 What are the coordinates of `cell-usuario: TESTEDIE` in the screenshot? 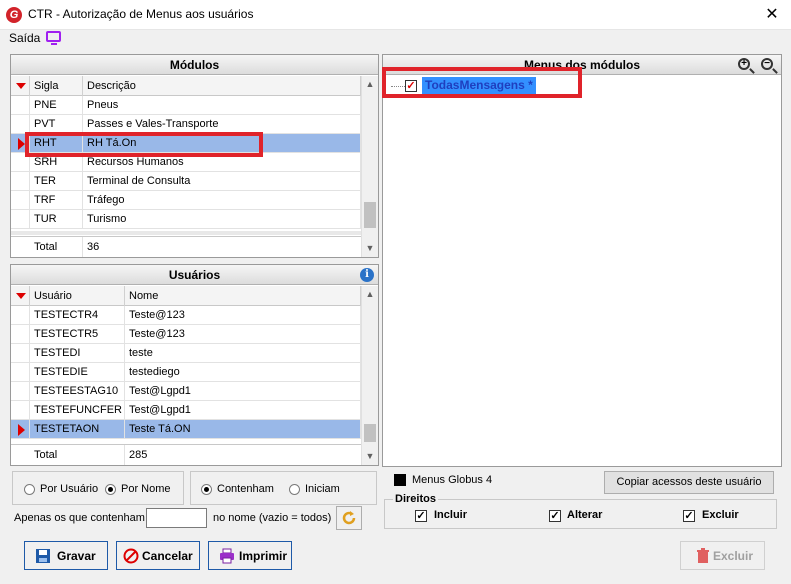 It's located at (78, 372).